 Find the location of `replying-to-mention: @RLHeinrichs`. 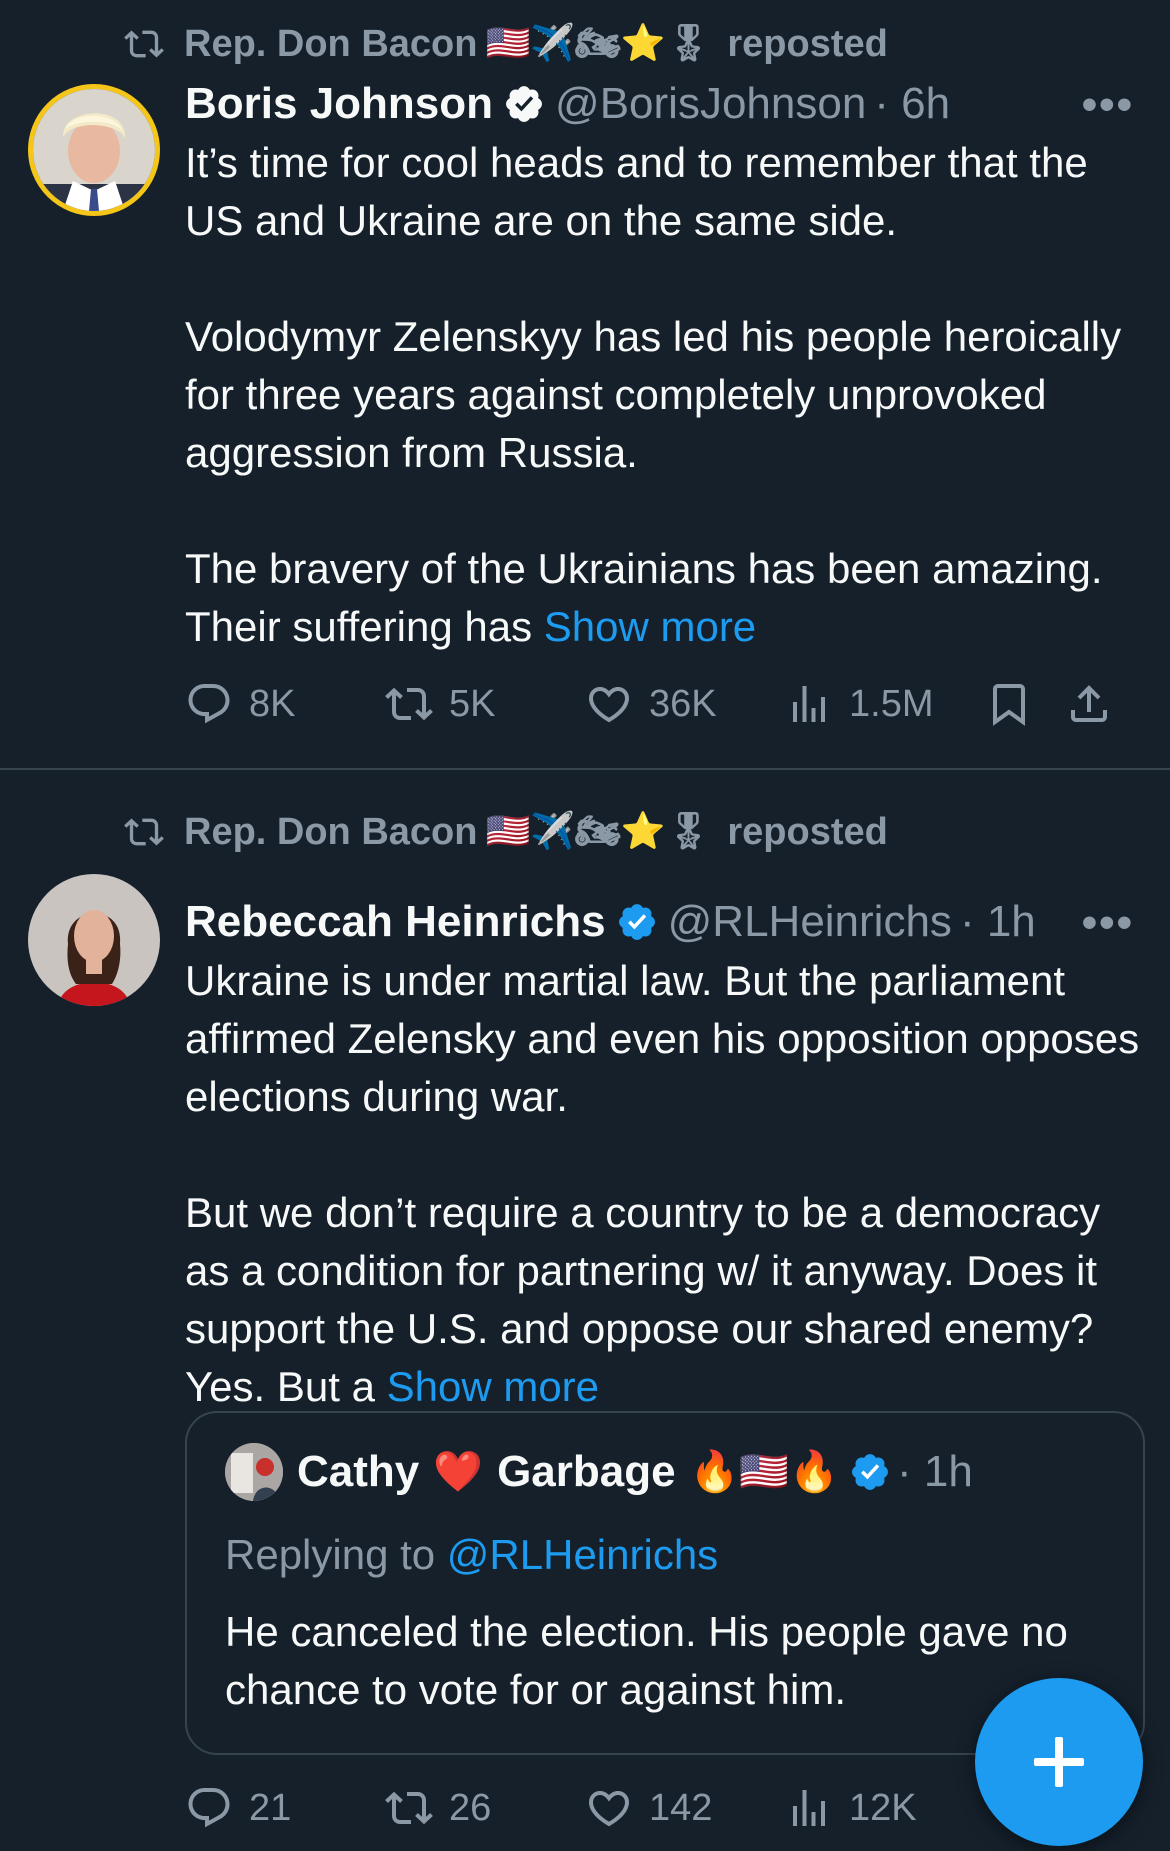

replying-to-mention: @RLHeinrichs is located at coordinates (582, 1554).